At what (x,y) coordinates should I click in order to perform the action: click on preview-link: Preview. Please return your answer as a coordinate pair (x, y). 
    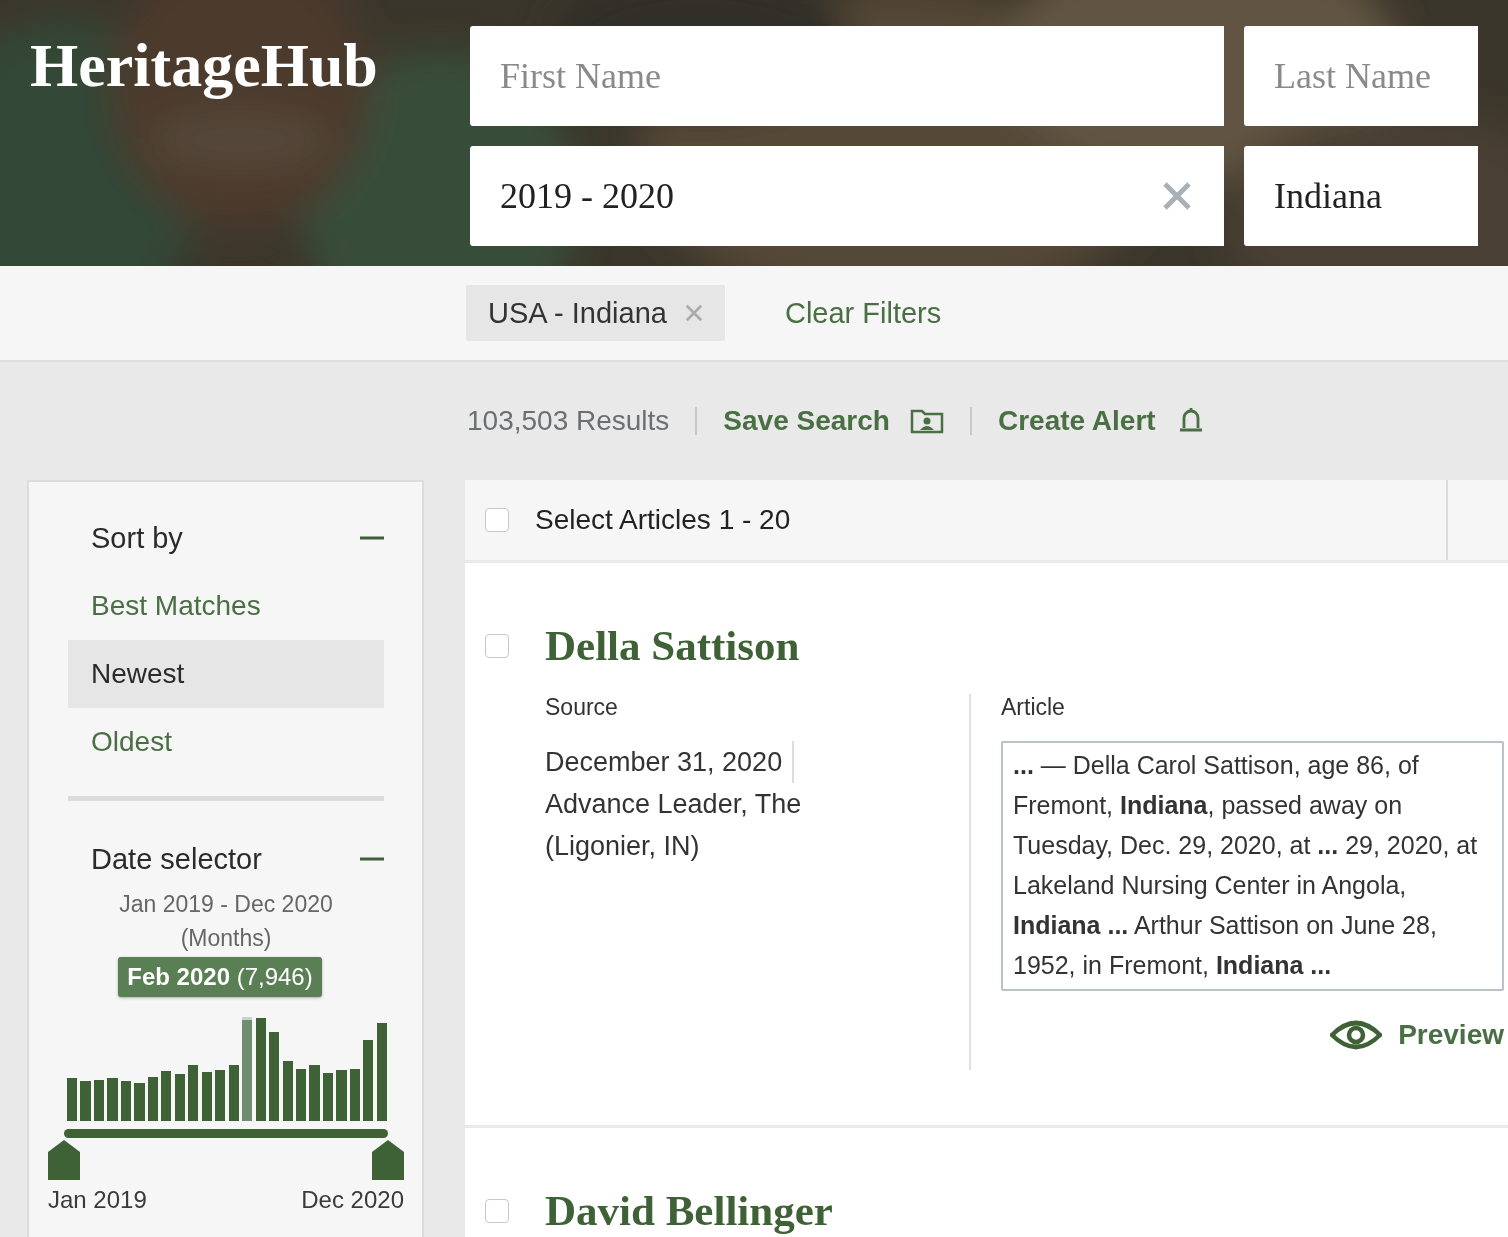
    Looking at the image, I should click on (1417, 1035).